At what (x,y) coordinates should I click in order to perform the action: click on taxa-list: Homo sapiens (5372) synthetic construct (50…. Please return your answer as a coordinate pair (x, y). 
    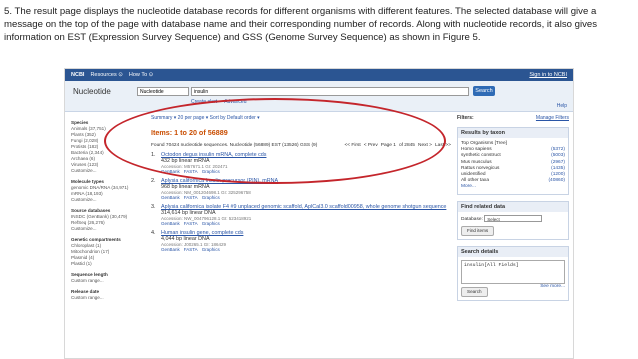
    Looking at the image, I should click on (513, 165).